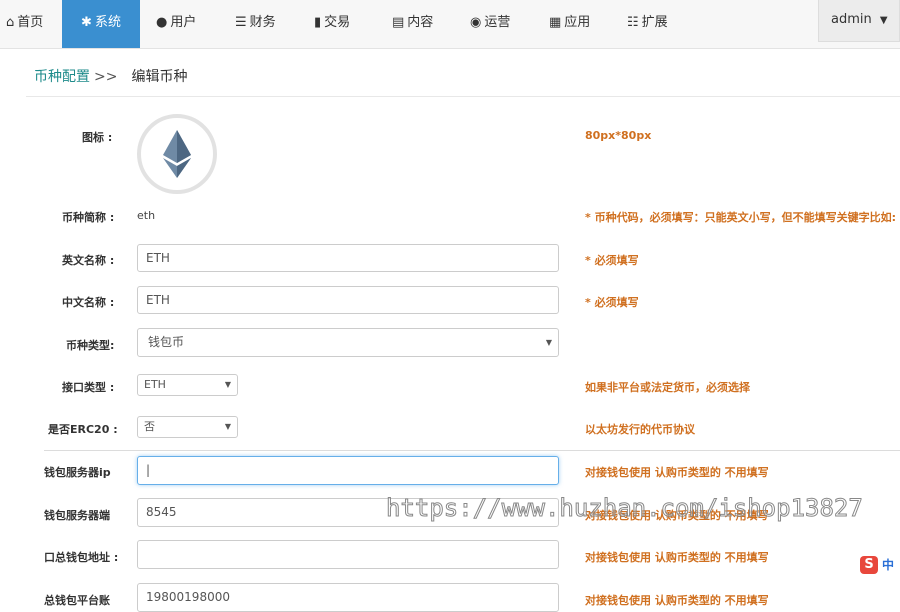  I want to click on nav-user: ● 用户, so click(176, 24).